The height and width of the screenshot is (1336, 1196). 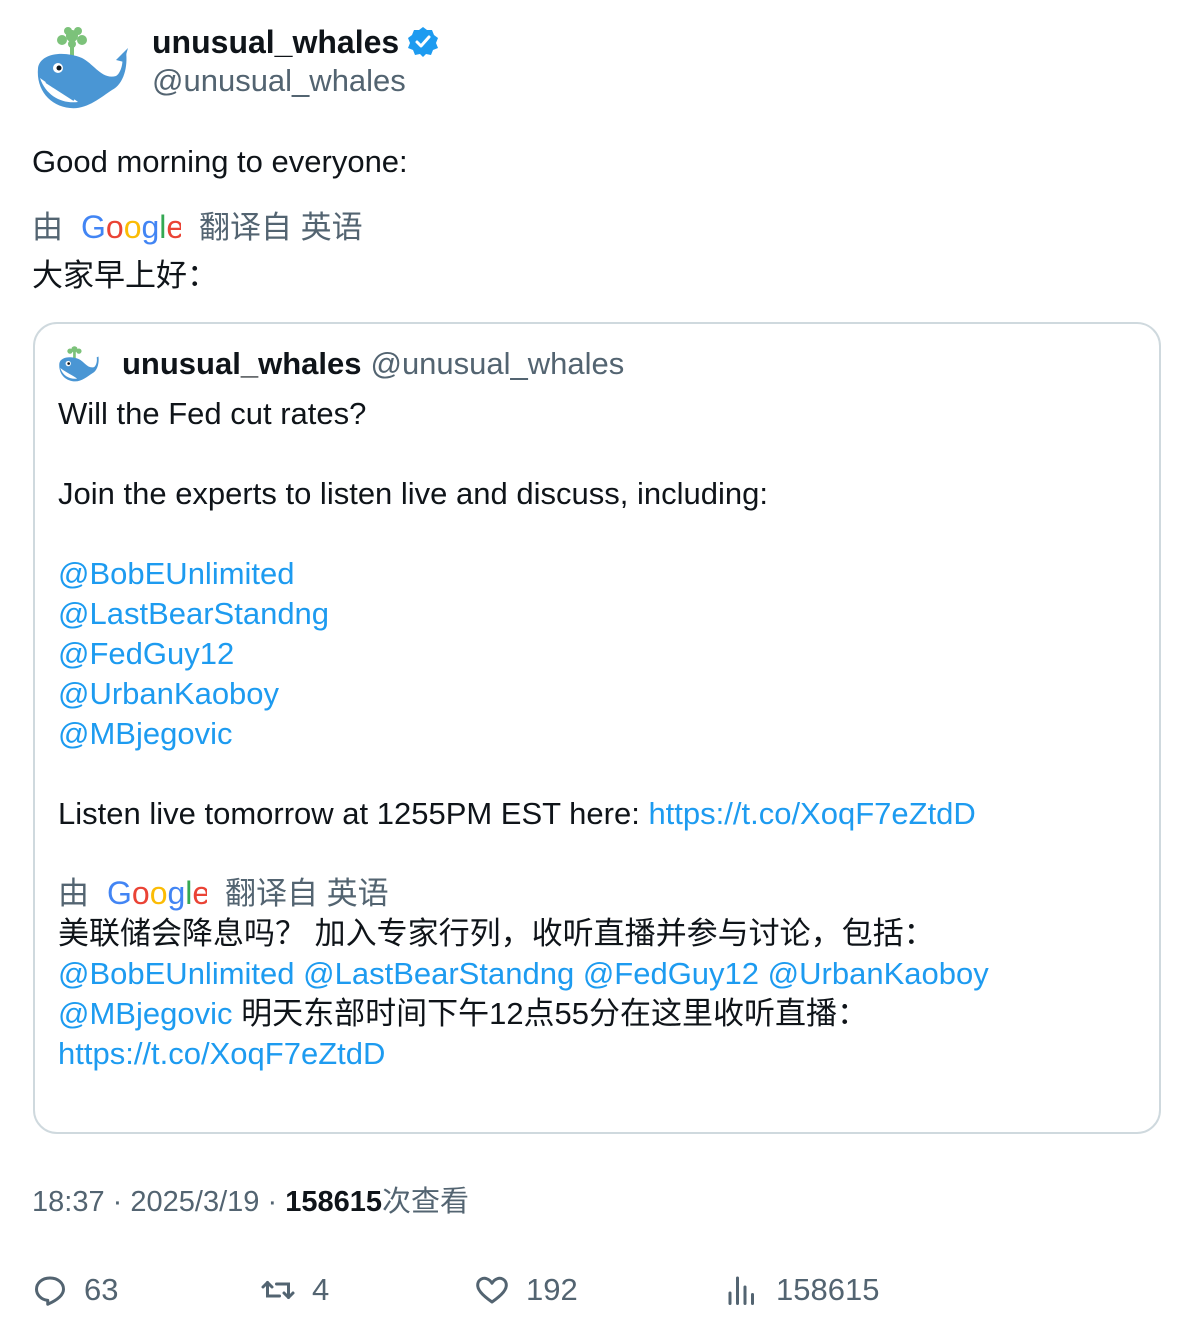 What do you see at coordinates (333, 1202) in the screenshot?
I see `view-count: 158615` at bounding box center [333, 1202].